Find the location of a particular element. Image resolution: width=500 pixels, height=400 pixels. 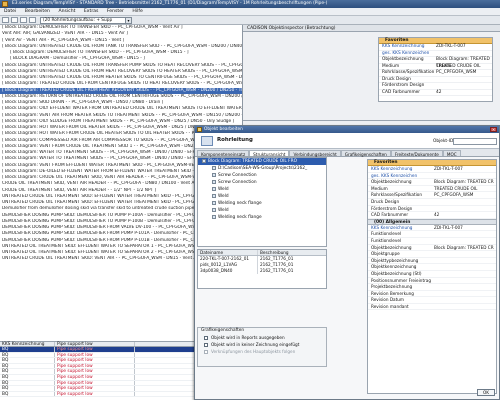

property-row: ges. KKS Kennzeichen is located at coordinates (432, 176).